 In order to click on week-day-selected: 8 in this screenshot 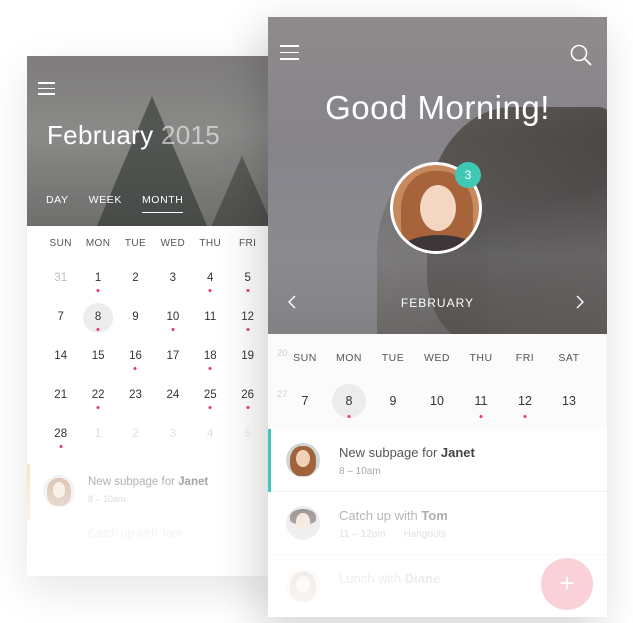, I will do `click(349, 404)`.